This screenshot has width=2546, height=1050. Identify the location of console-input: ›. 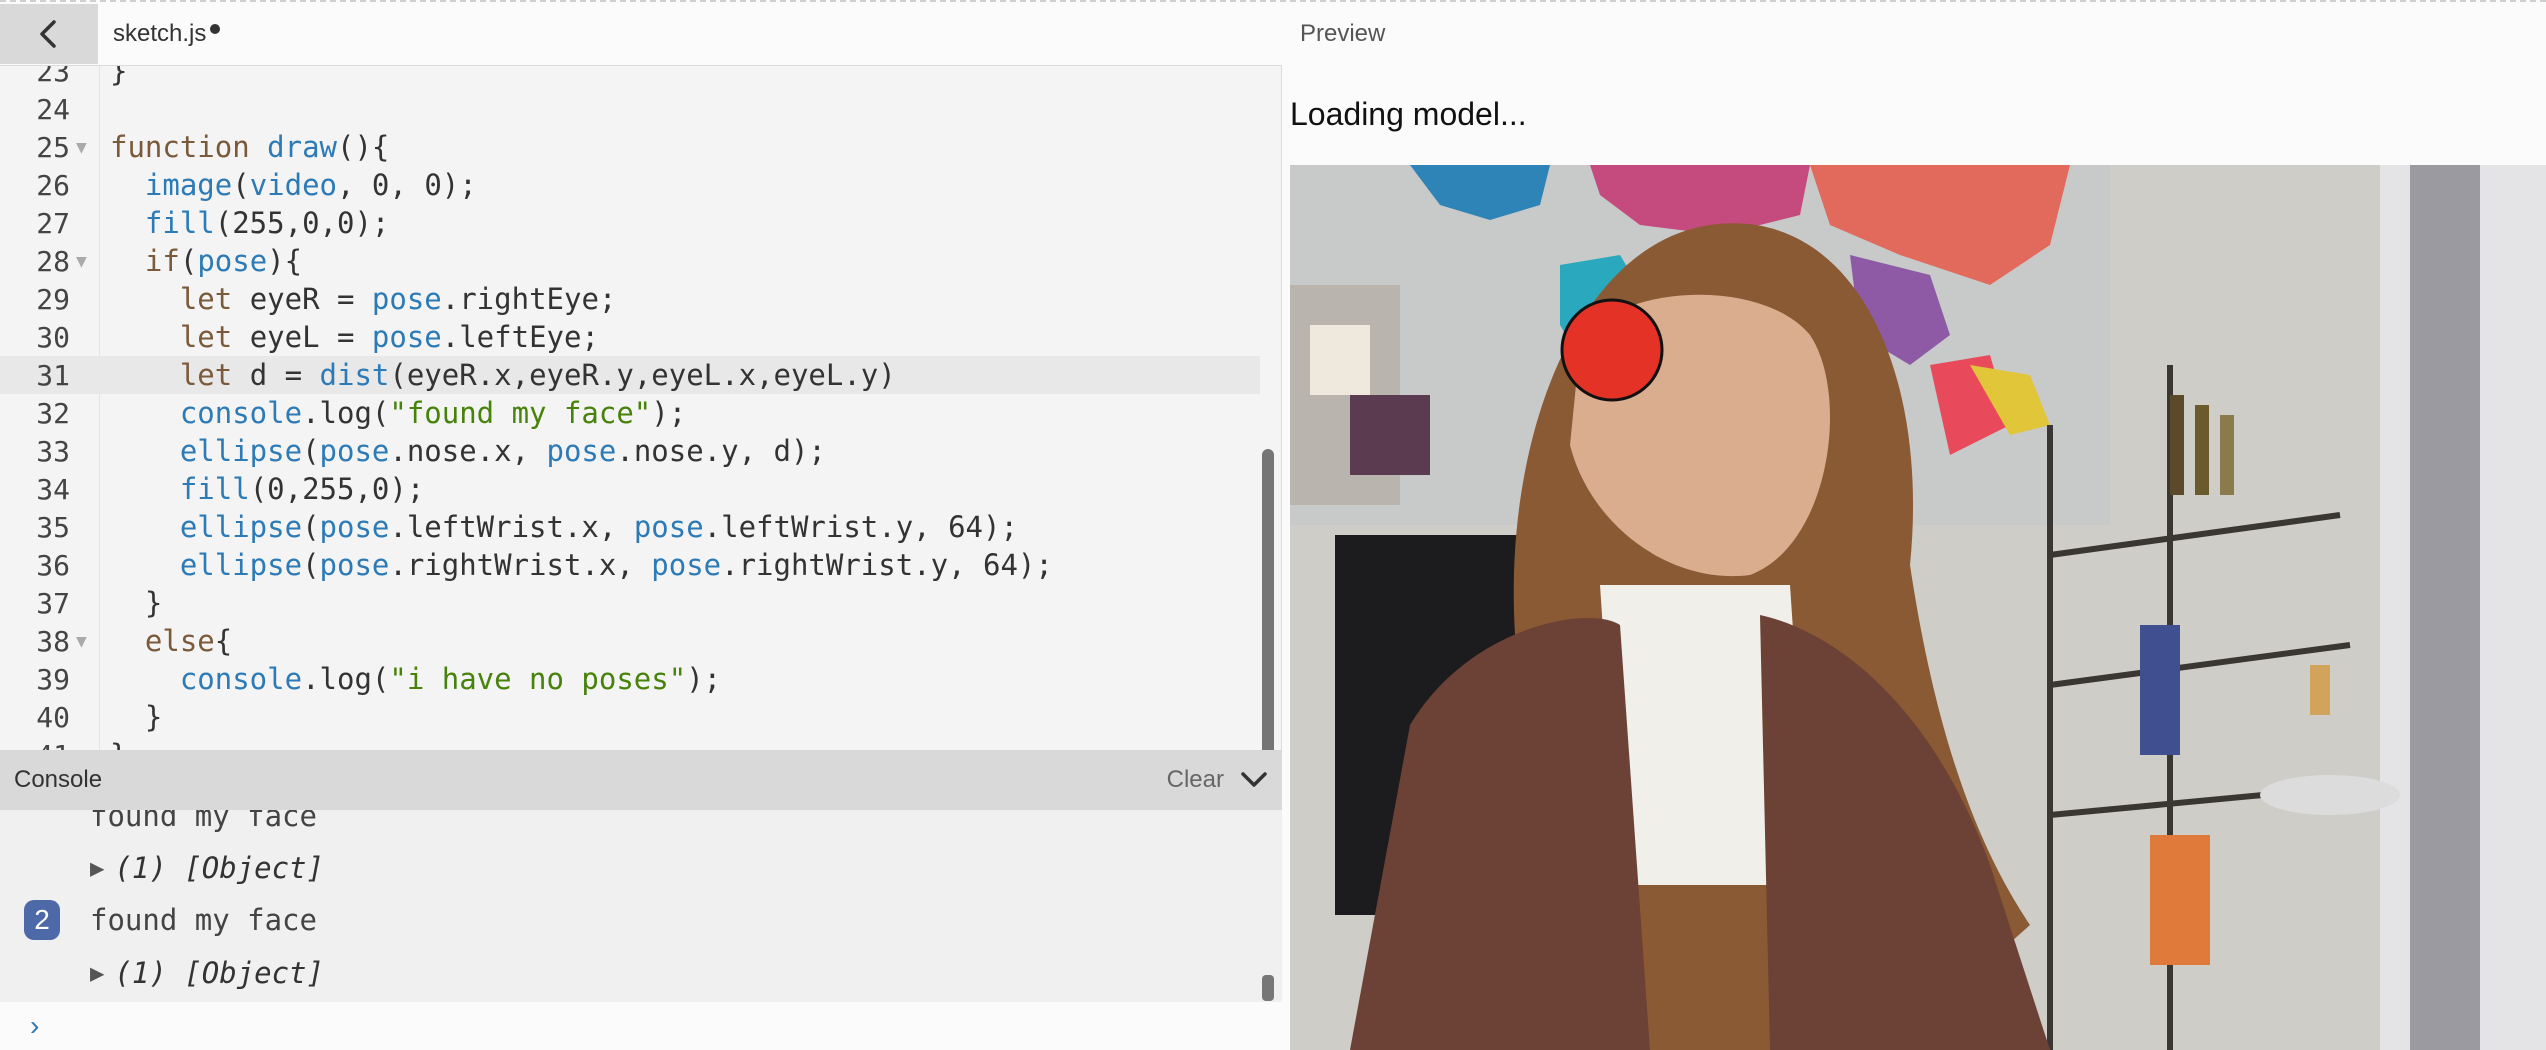
(641, 1026).